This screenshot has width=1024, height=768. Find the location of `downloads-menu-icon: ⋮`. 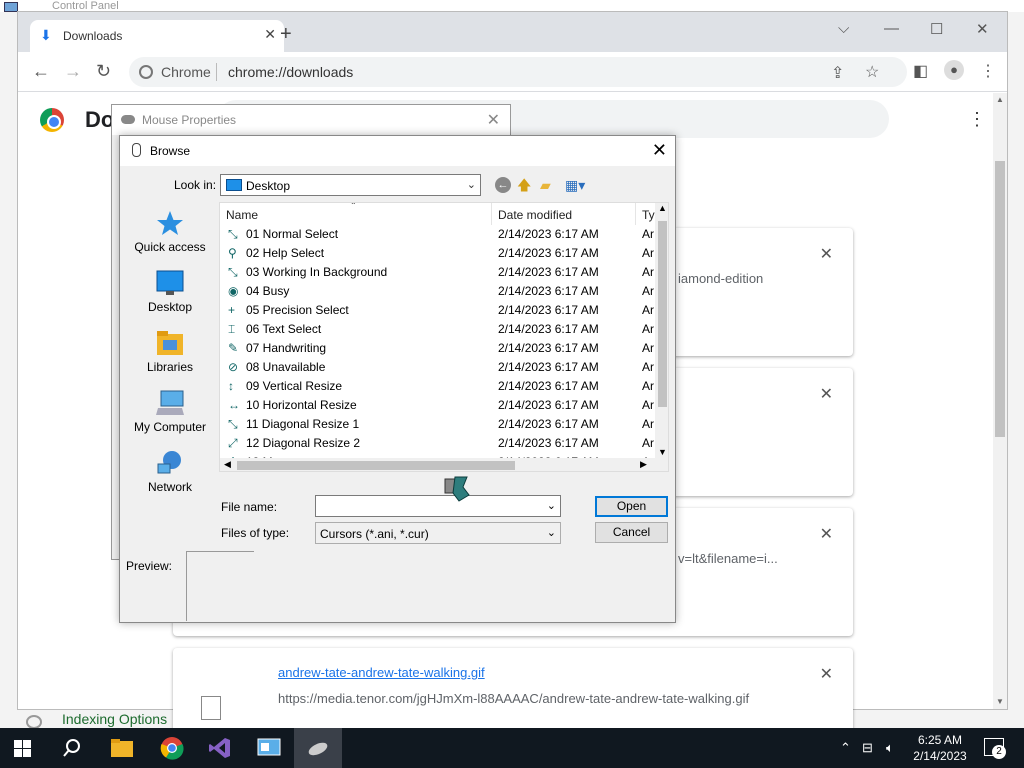

downloads-menu-icon: ⋮ is located at coordinates (977, 119).